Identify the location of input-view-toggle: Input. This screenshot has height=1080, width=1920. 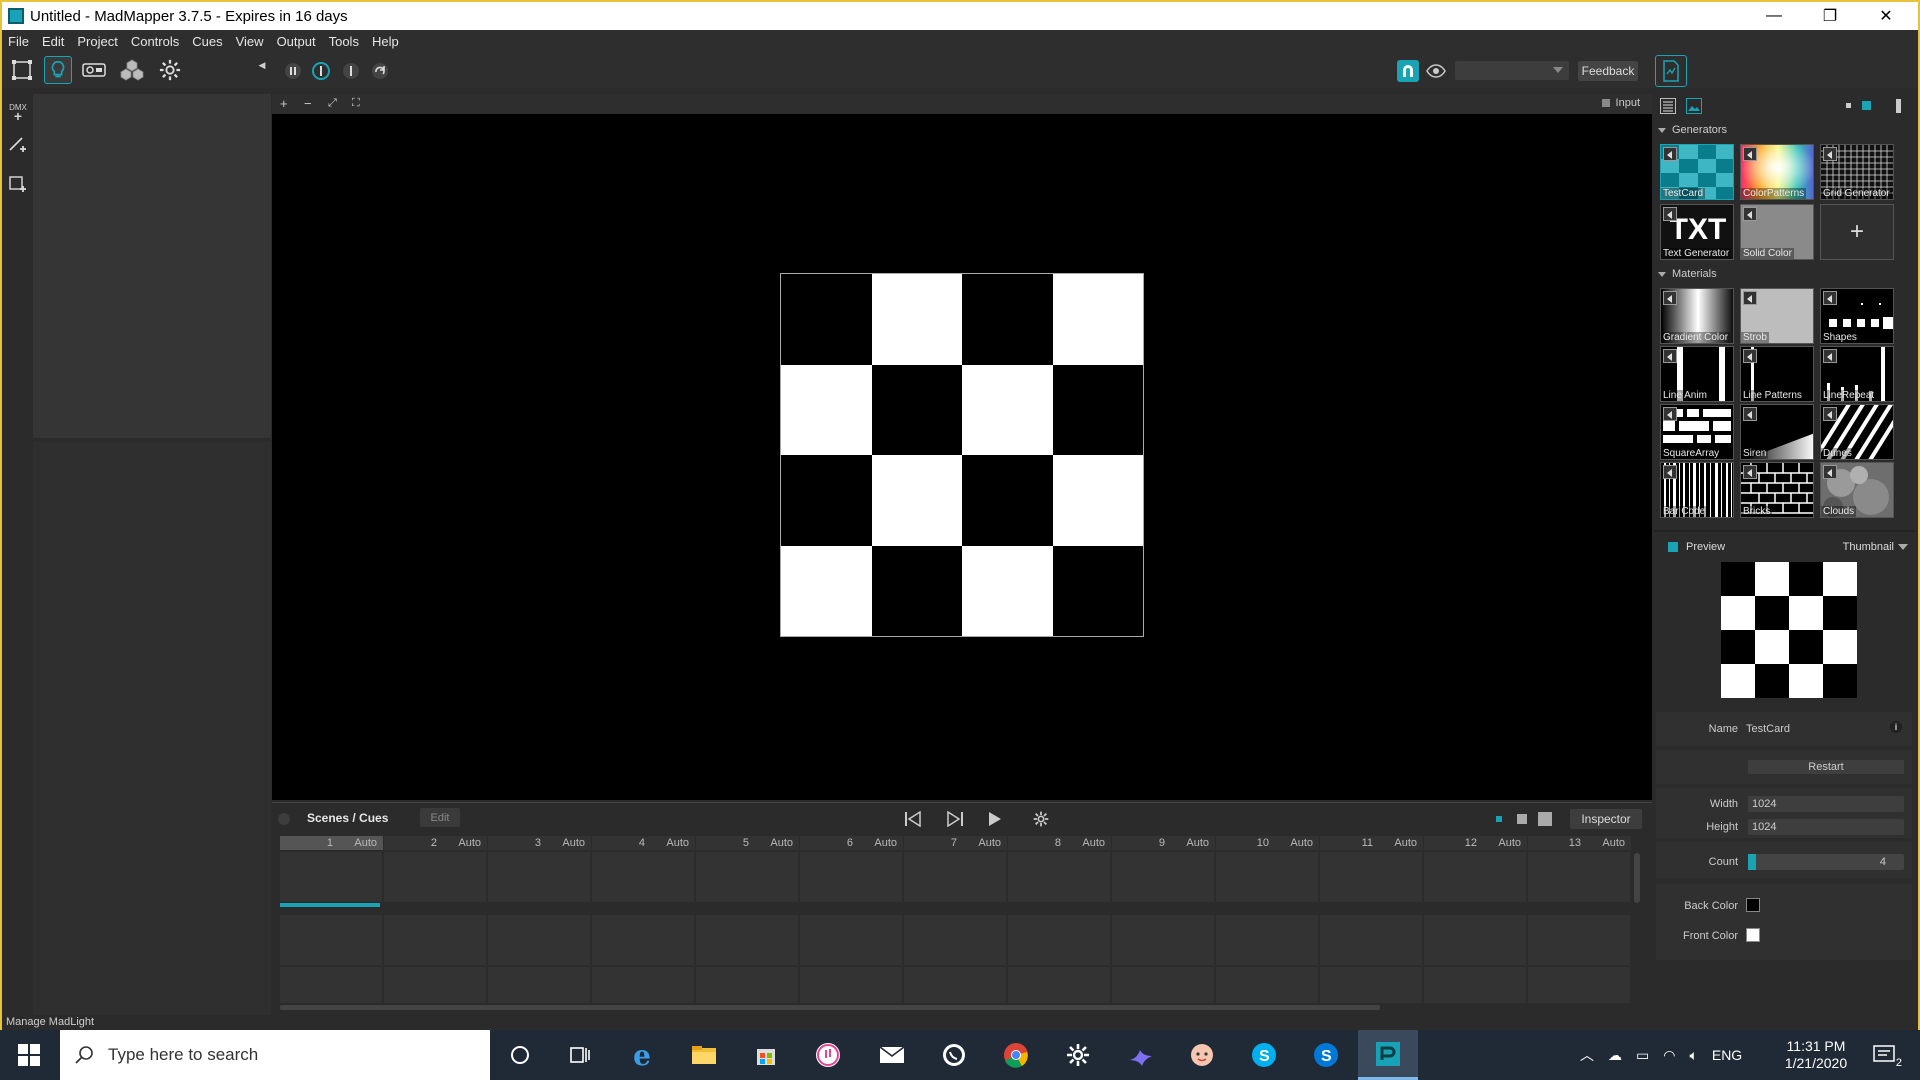
(1620, 103).